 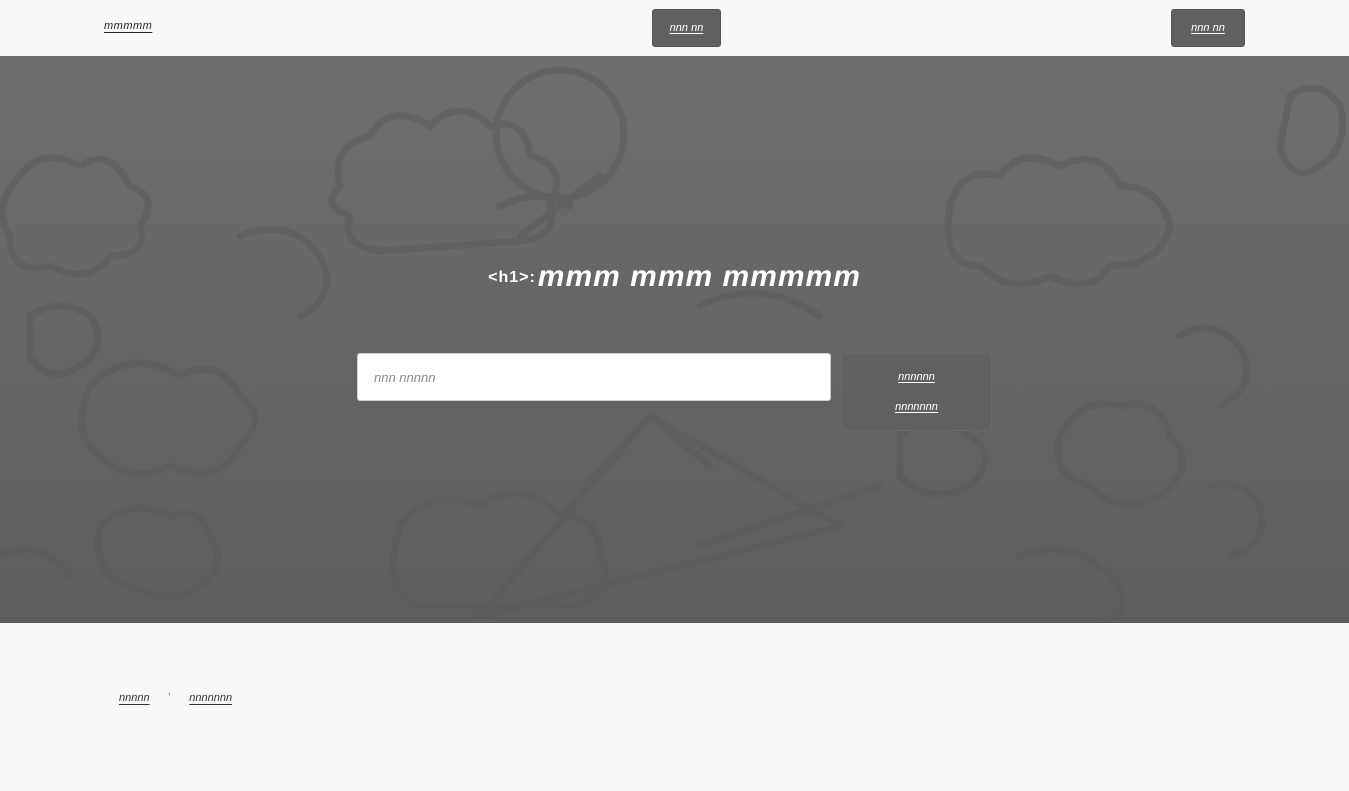 What do you see at coordinates (916, 377) in the screenshot?
I see `search-button-label-line-1: nnnnnn` at bounding box center [916, 377].